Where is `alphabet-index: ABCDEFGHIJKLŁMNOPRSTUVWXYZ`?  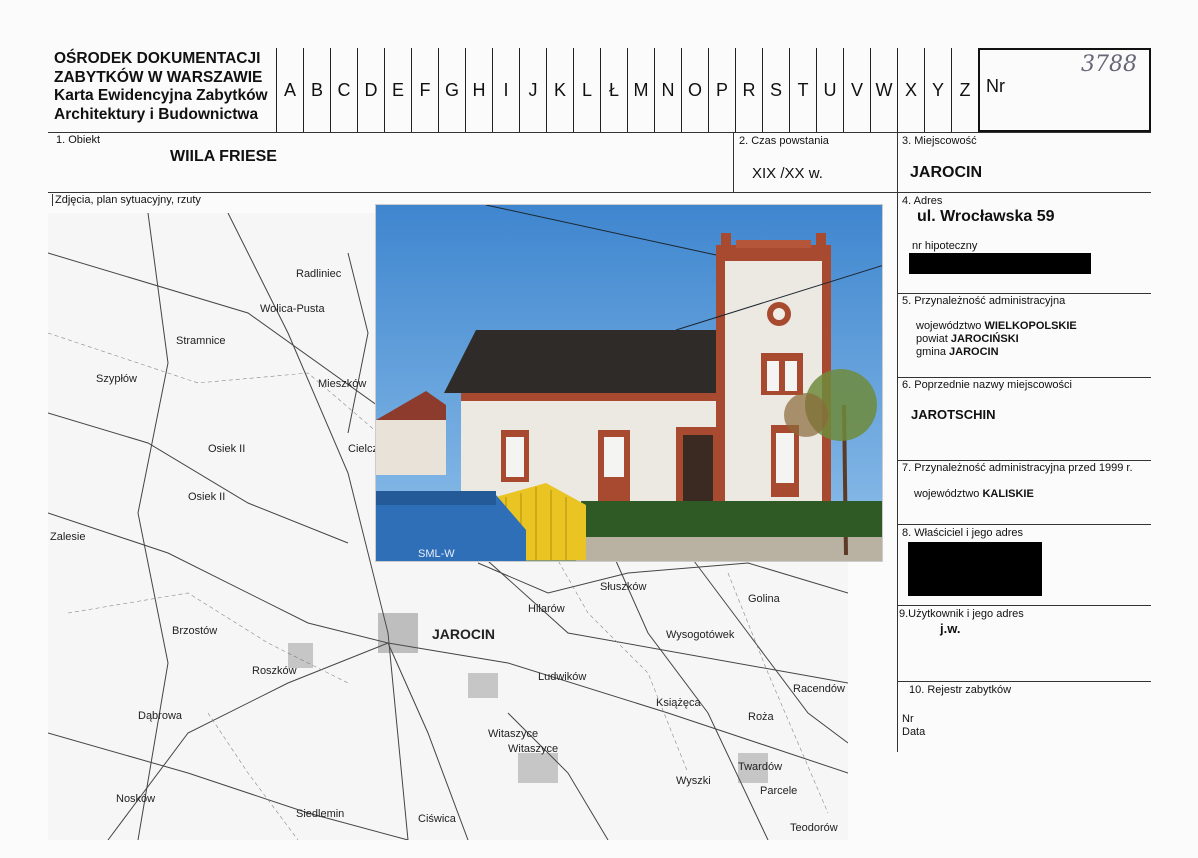 alphabet-index: ABCDEFGHIJKLŁMNOPRSTUVWXYZ is located at coordinates (627, 90).